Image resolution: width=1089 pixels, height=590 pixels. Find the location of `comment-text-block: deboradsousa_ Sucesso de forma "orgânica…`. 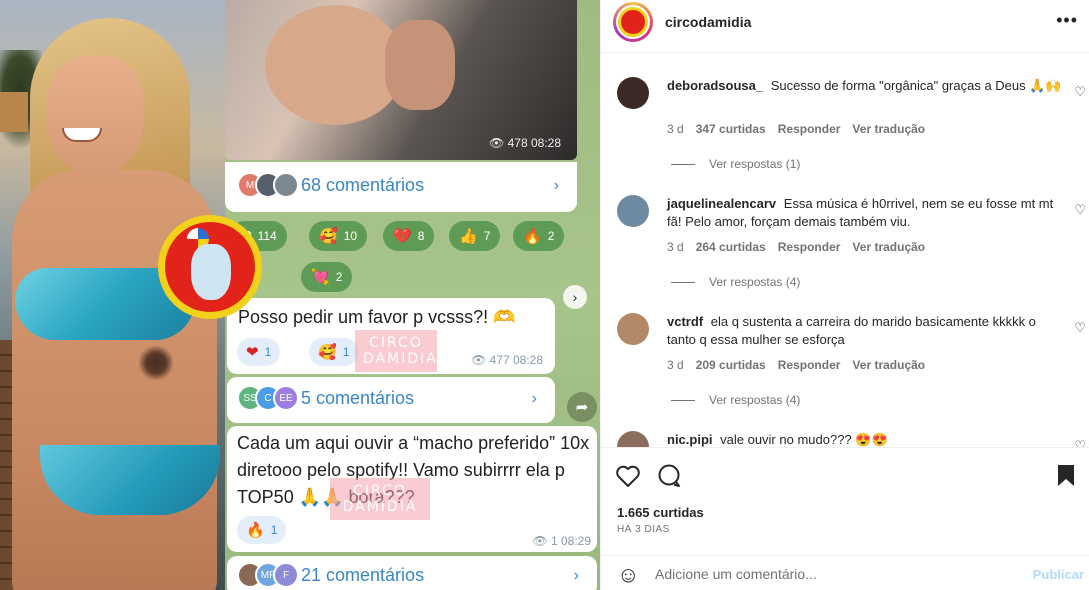

comment-text-block: deboradsousa_ Sucesso de forma "orgânica… is located at coordinates (864, 86).